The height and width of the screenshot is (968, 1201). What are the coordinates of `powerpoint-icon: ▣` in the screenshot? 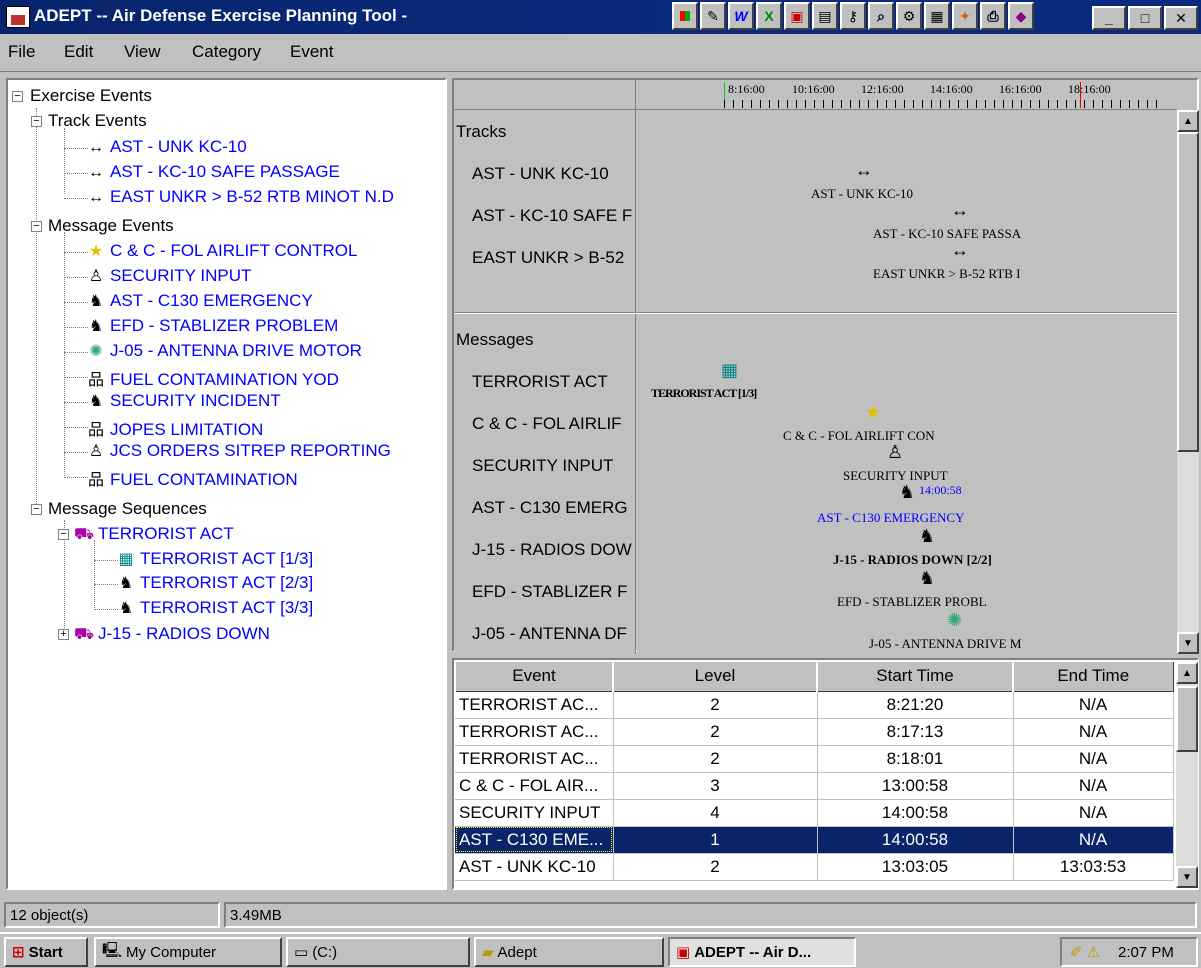 It's located at (797, 16).